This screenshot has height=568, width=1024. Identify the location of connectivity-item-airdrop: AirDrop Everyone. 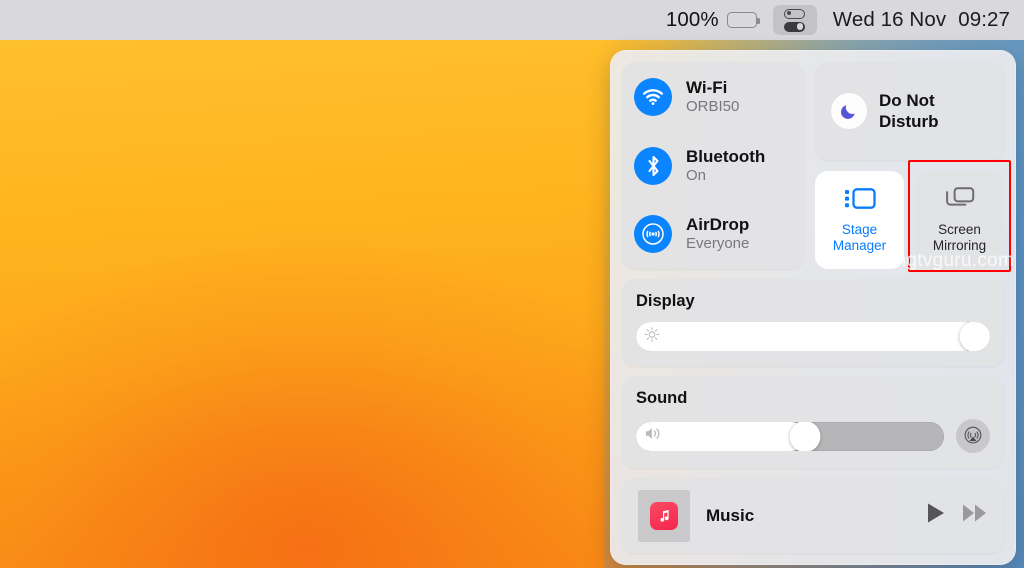
(713, 234).